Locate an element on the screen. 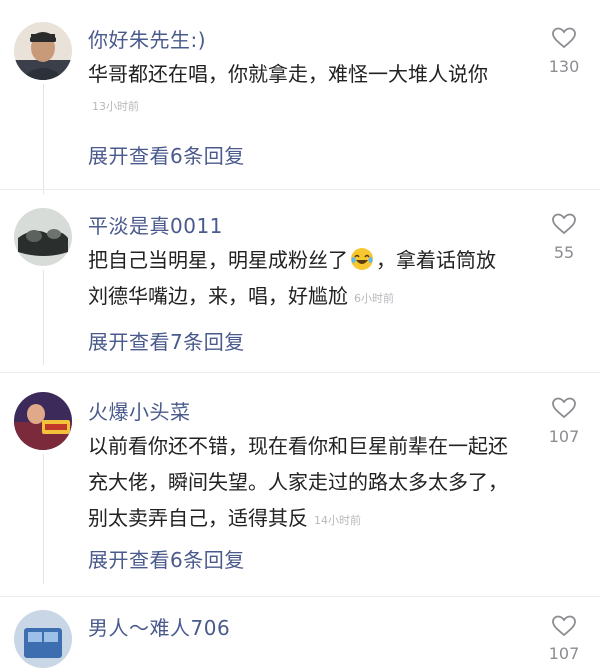 Image resolution: width=600 pixels, height=668 pixels. comment-text-line: 把自己当明星，明星成粉丝了 is located at coordinates (218, 260).